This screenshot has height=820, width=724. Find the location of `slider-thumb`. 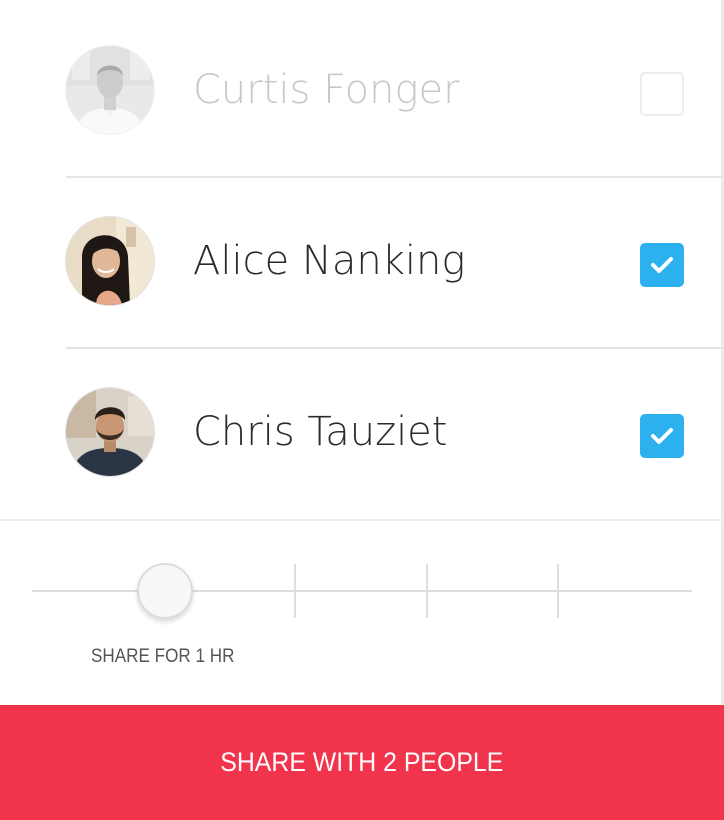

slider-thumb is located at coordinates (165, 591).